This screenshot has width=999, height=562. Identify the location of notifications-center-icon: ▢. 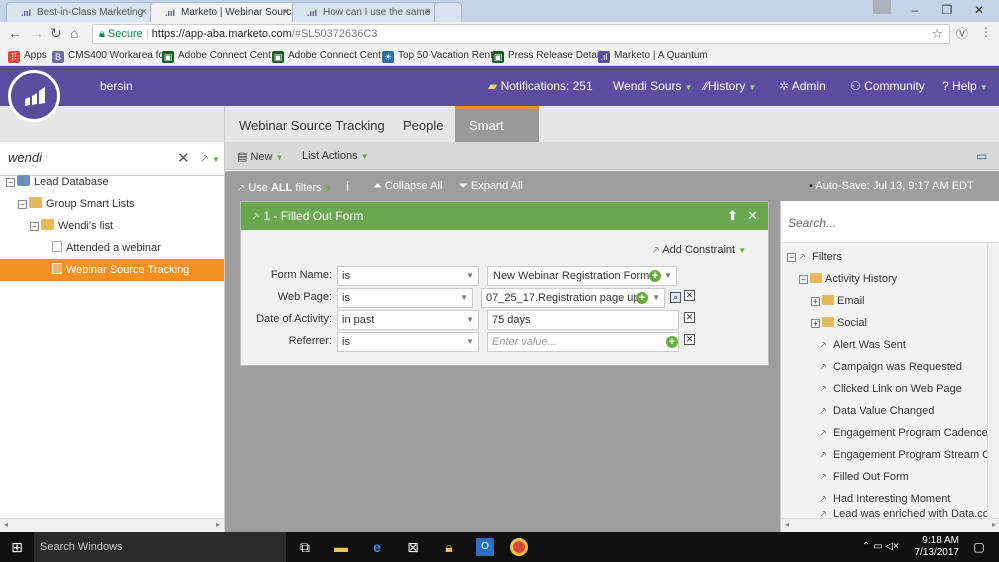
(979, 547).